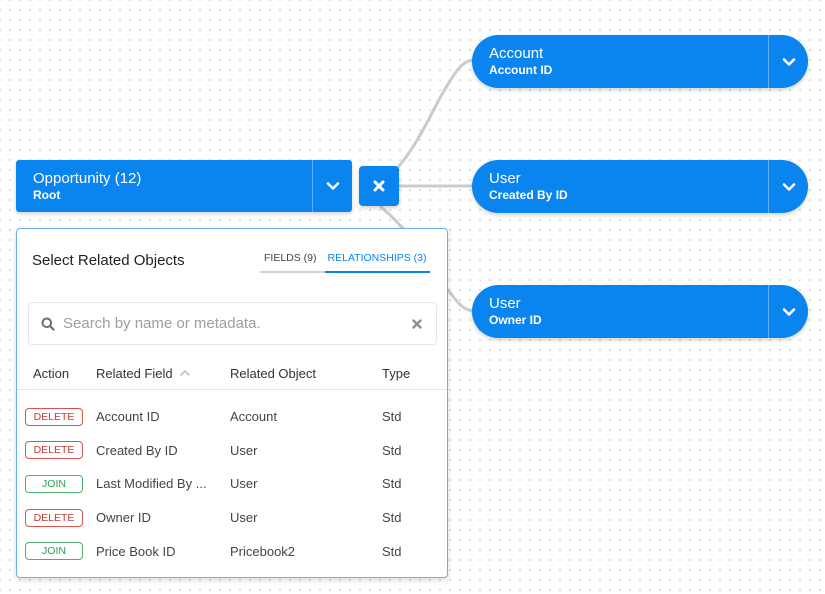 Image resolution: width=825 pixels, height=594 pixels. Describe the element at coordinates (516, 53) in the screenshot. I see `child-node-title: Account` at that location.